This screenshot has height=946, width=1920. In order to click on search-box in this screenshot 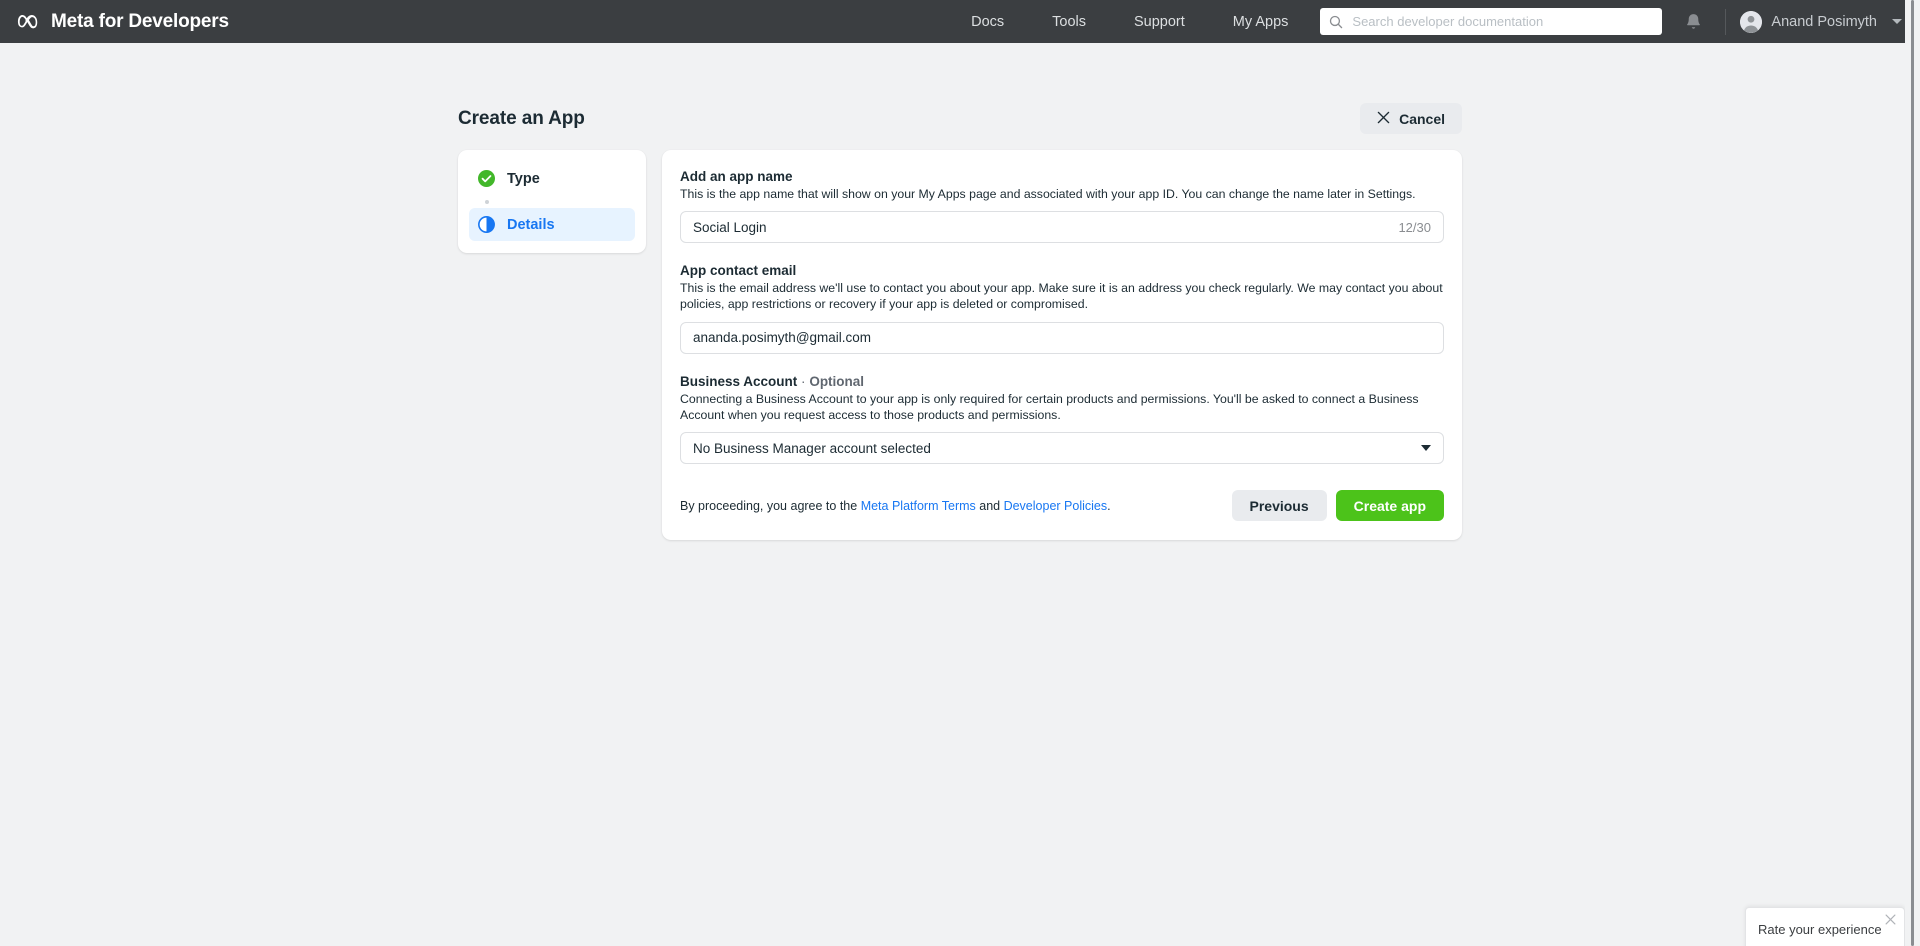, I will do `click(1491, 21)`.